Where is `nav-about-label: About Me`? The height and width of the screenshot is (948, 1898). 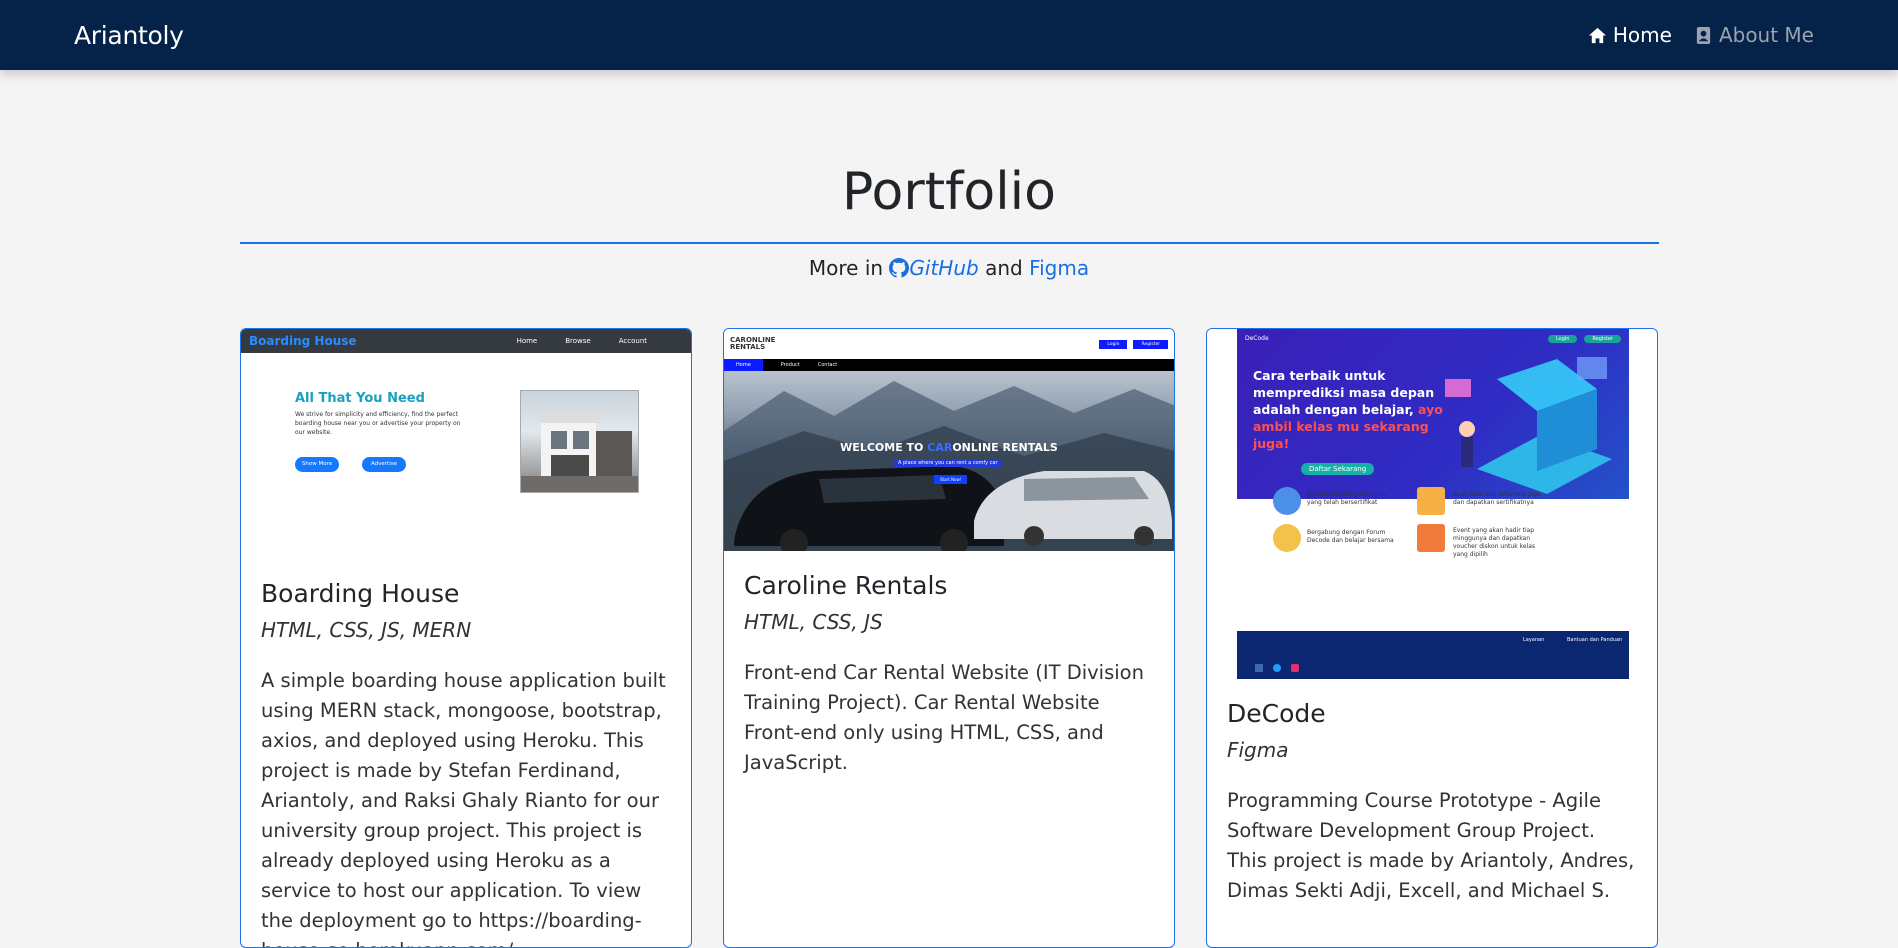 nav-about-label: About Me is located at coordinates (1766, 35).